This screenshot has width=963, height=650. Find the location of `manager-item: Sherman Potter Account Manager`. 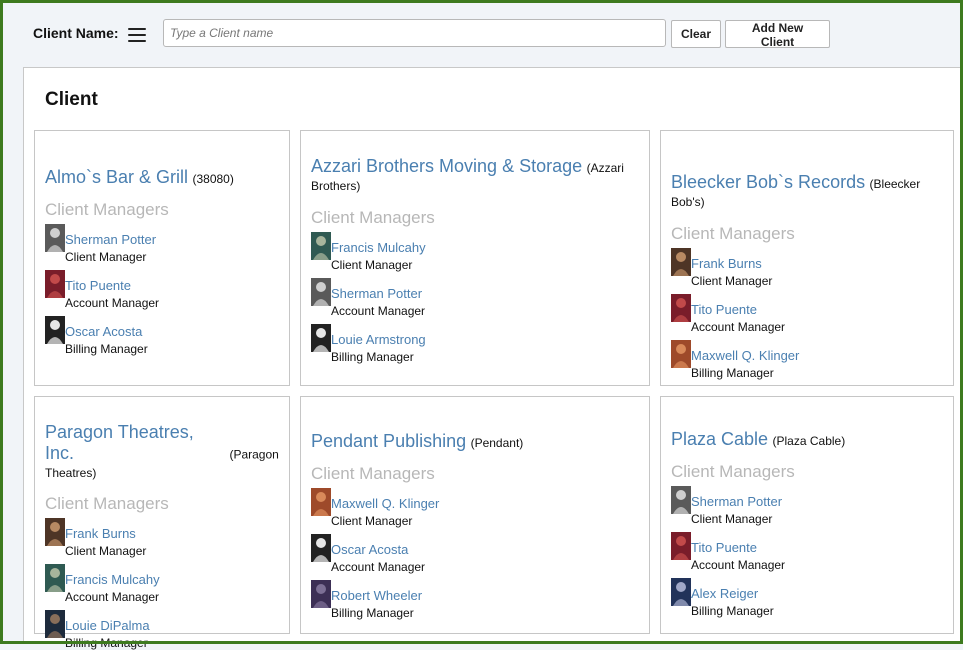

manager-item: Sherman Potter Account Manager is located at coordinates (475, 297).